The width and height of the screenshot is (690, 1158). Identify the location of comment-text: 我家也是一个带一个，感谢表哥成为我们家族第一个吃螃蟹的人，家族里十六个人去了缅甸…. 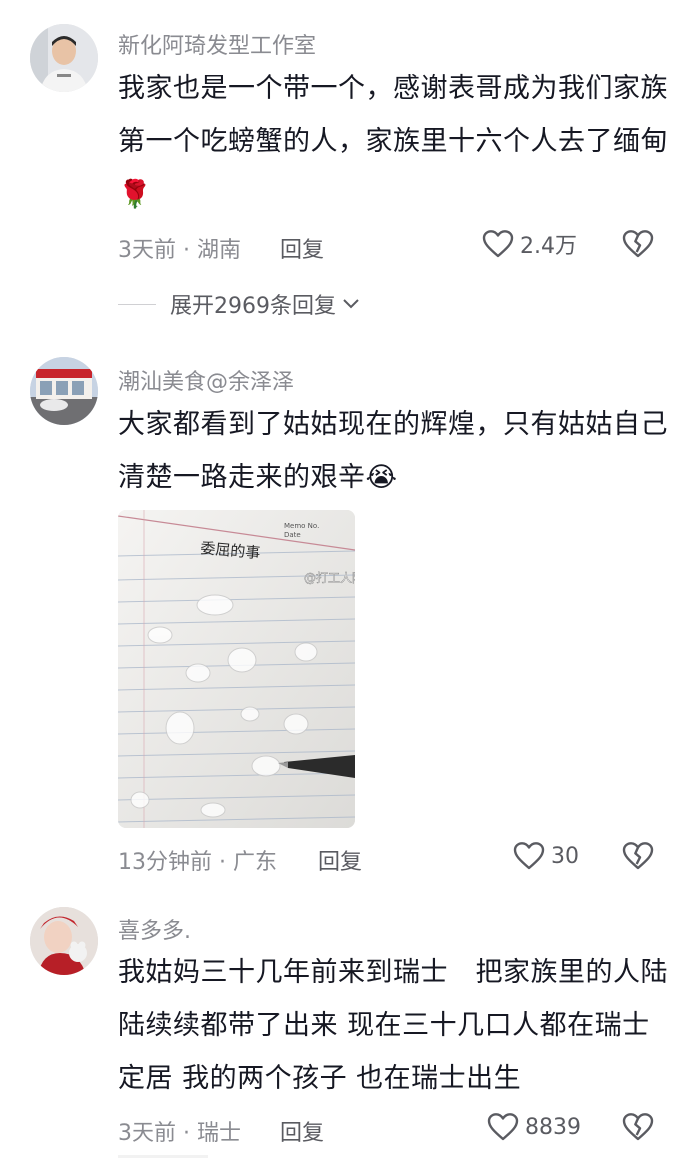
(393, 141).